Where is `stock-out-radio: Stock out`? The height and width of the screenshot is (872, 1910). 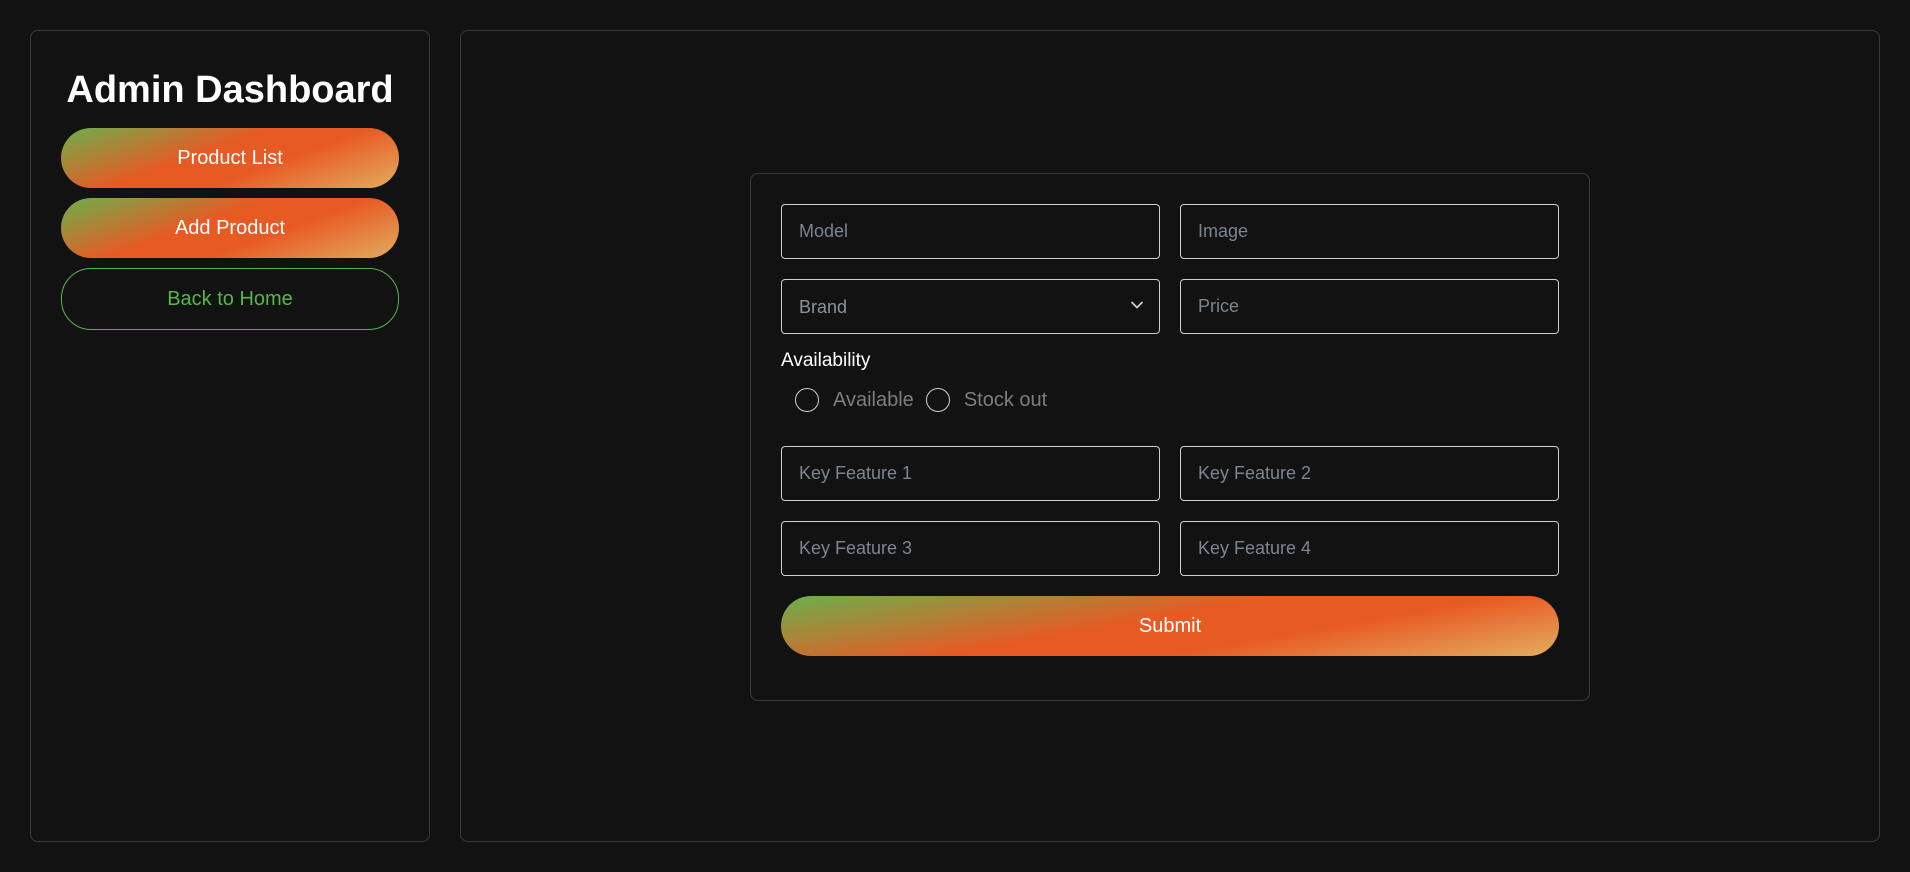
stock-out-radio: Stock out is located at coordinates (986, 400).